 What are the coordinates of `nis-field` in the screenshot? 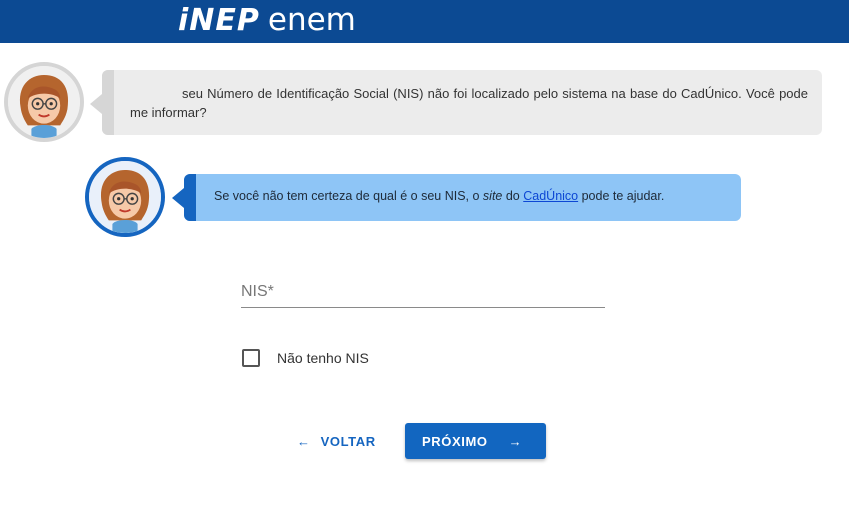 It's located at (423, 290).